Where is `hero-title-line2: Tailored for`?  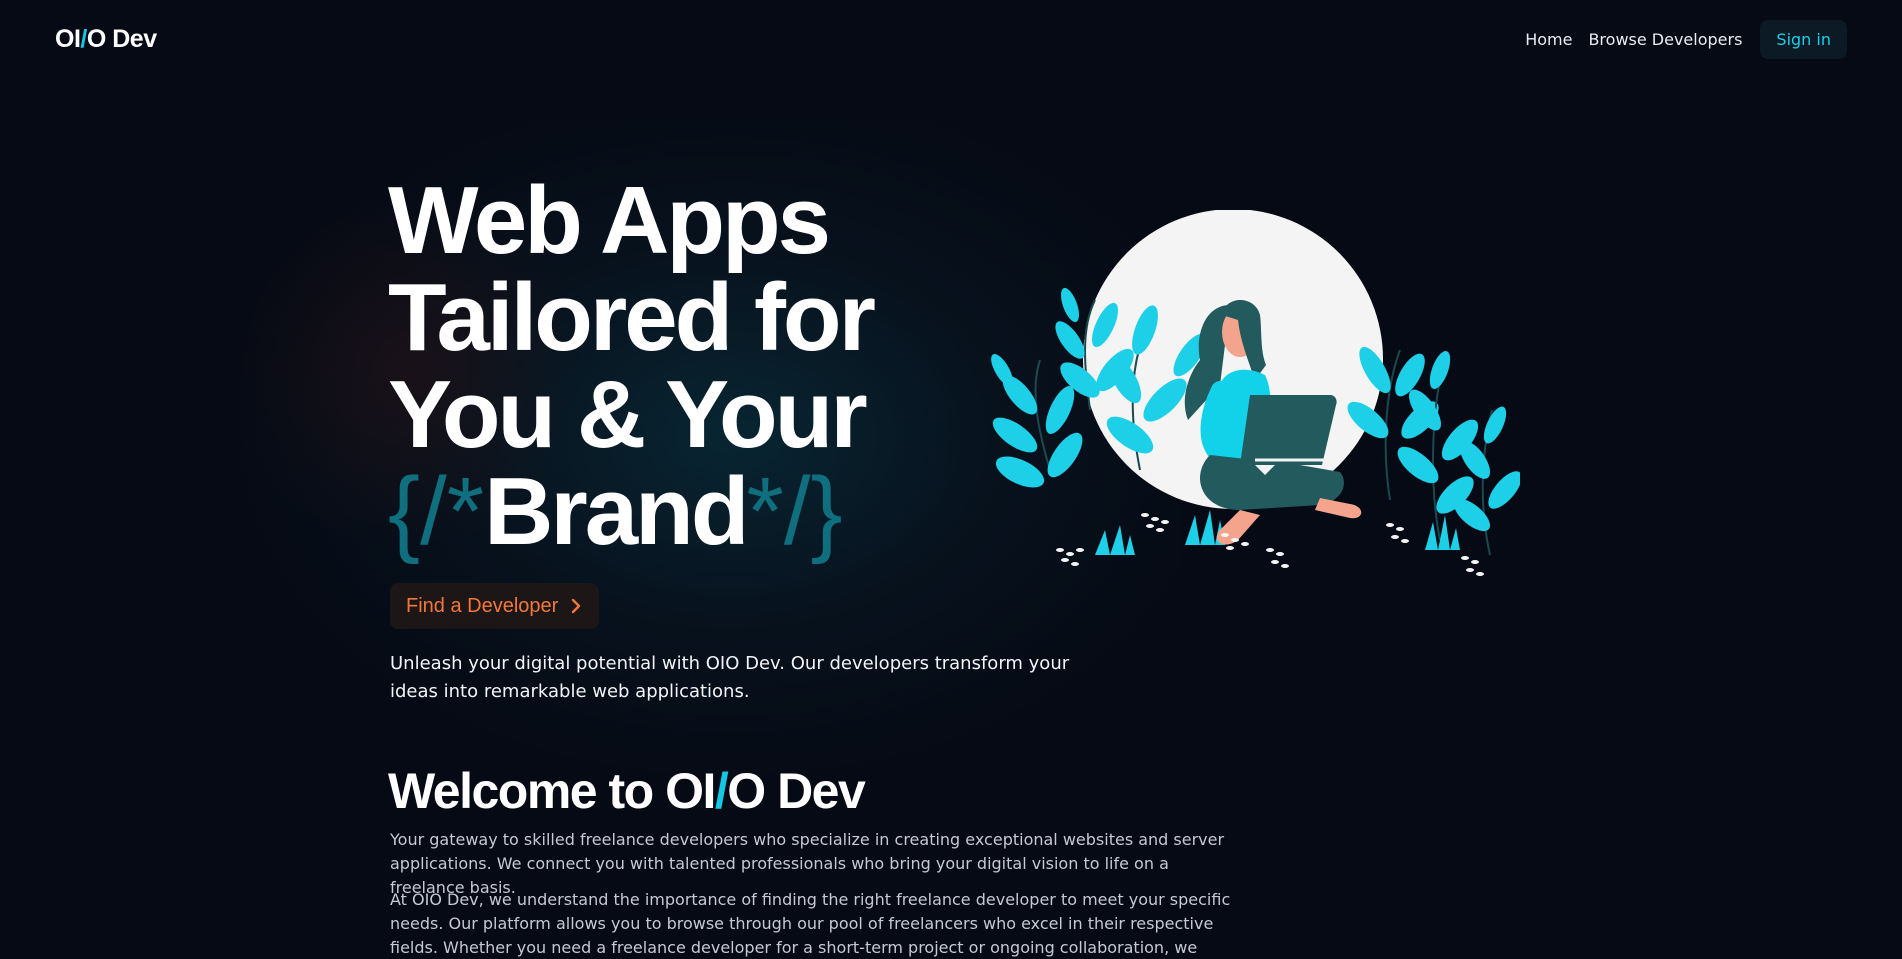 hero-title-line2: Tailored for is located at coordinates (632, 317).